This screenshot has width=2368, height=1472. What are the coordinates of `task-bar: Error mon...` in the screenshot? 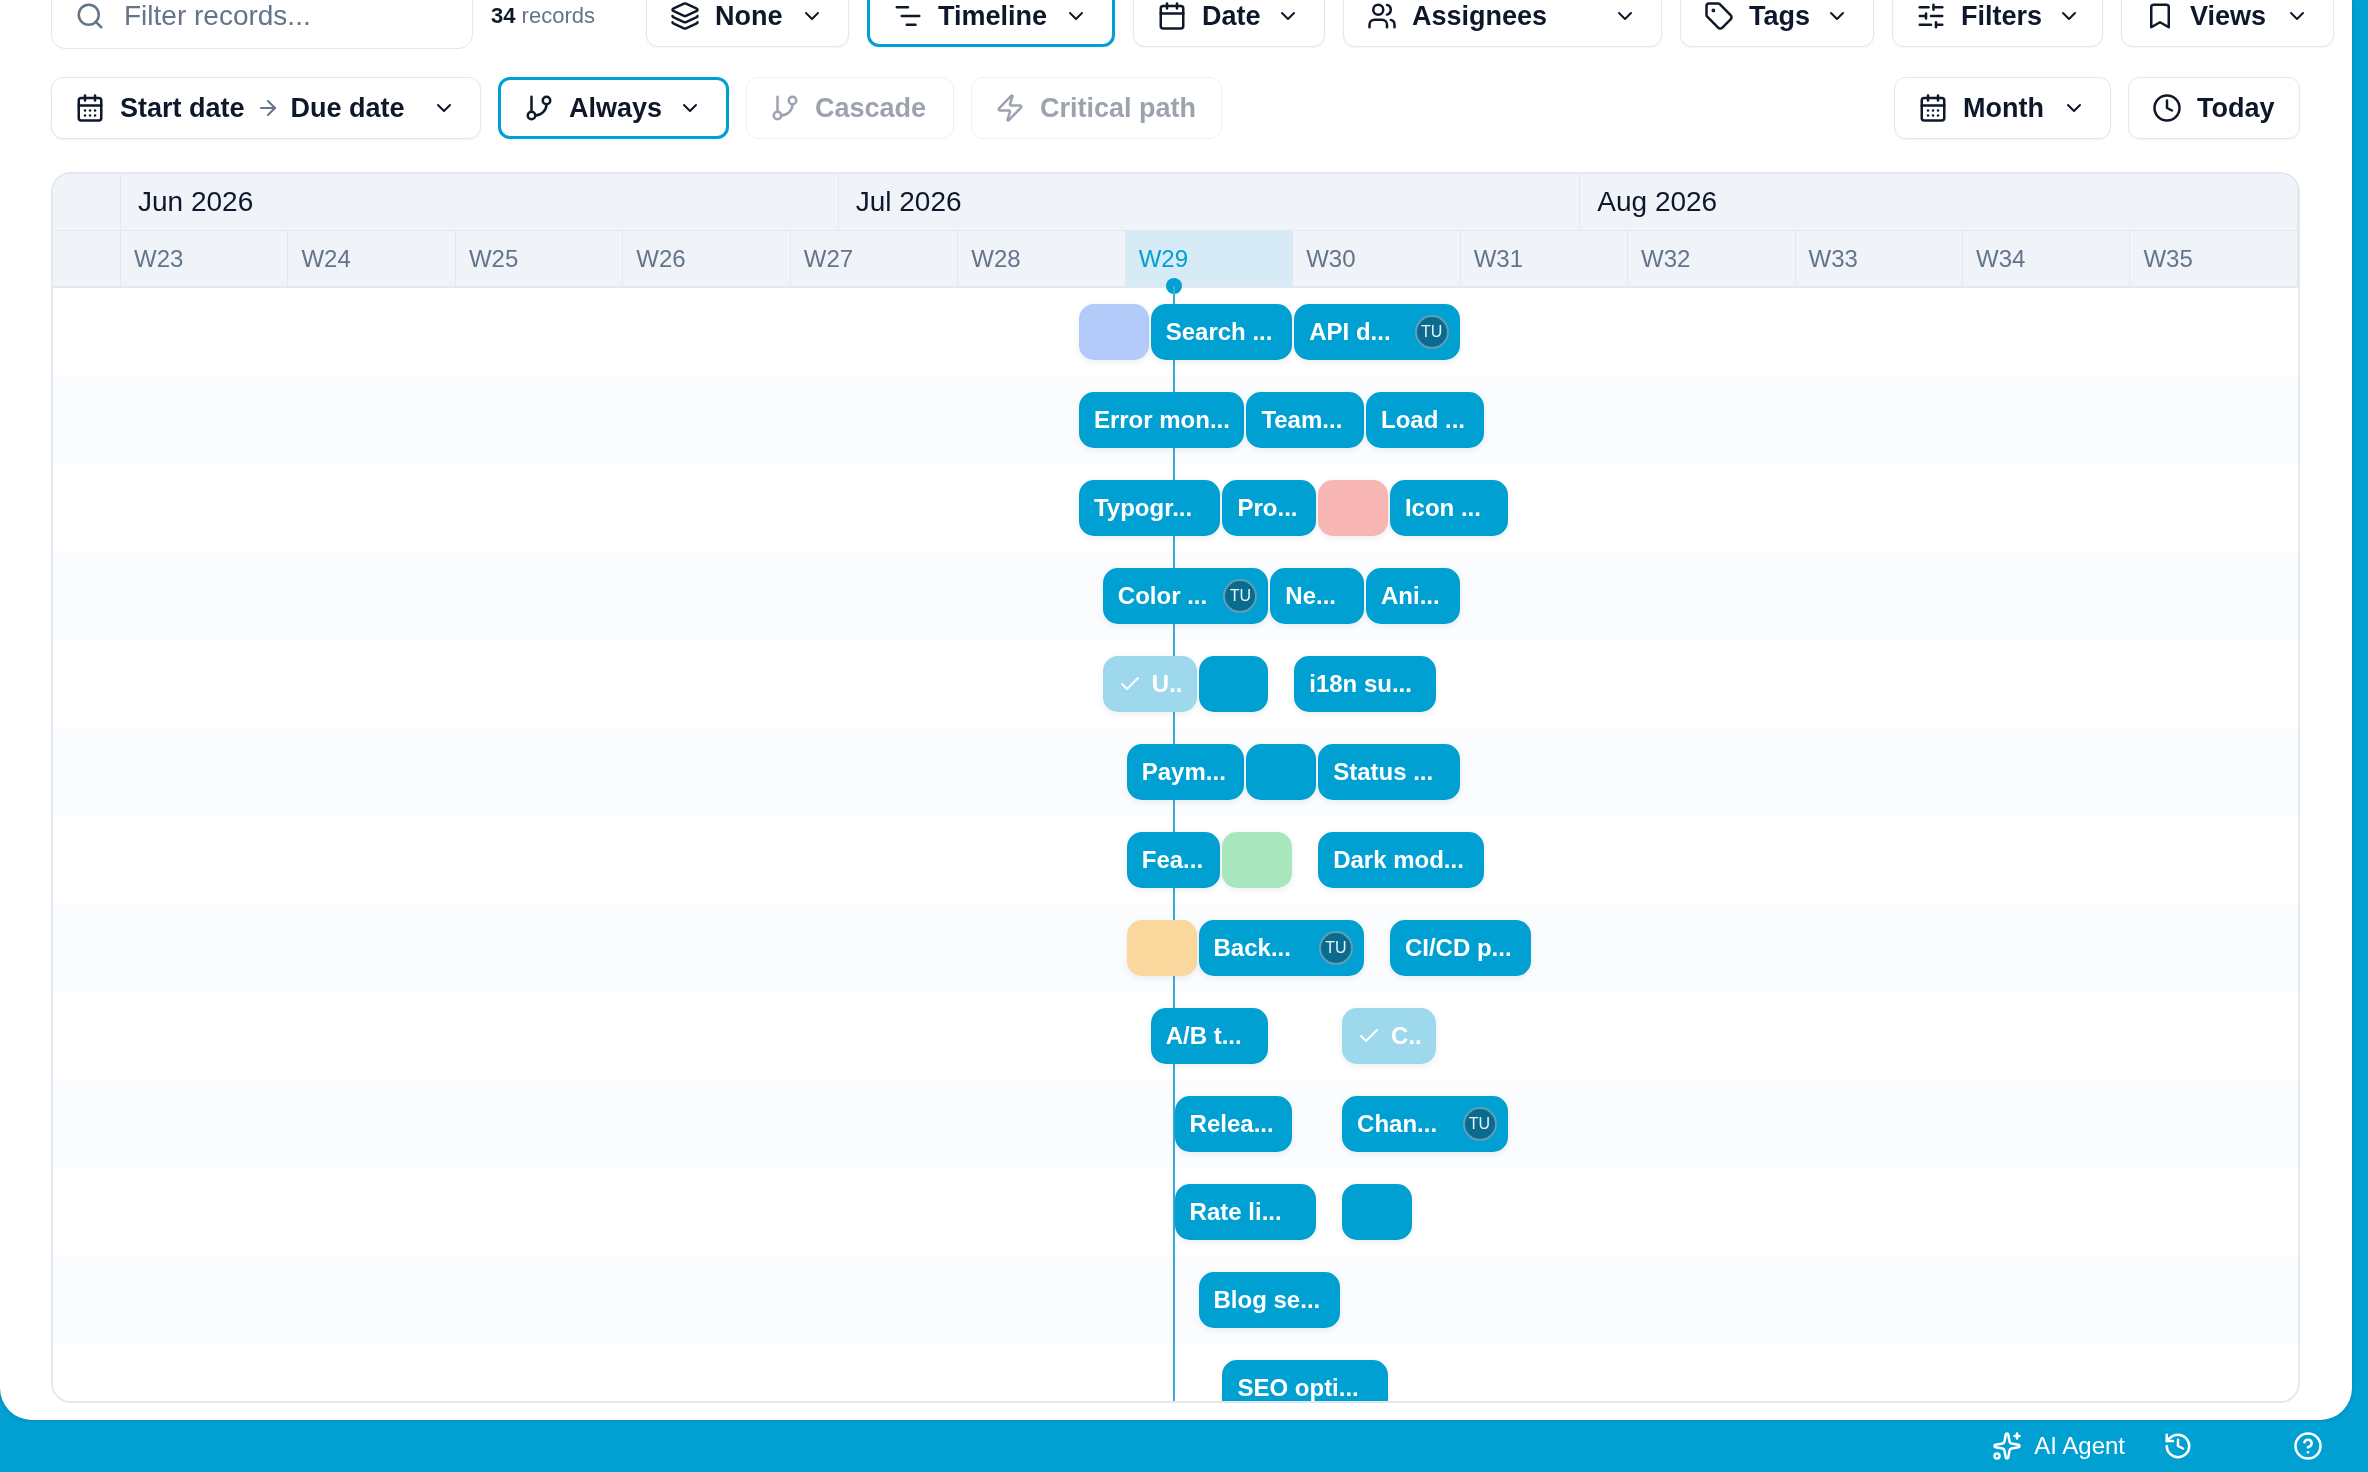 It's located at (1161, 420).